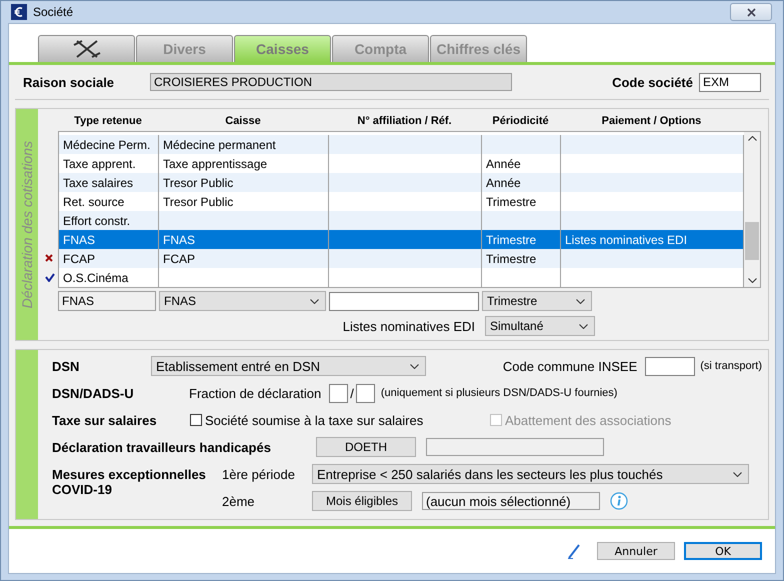 This screenshot has width=784, height=581. What do you see at coordinates (366, 447) in the screenshot?
I see `doeth-button: DOETH` at bounding box center [366, 447].